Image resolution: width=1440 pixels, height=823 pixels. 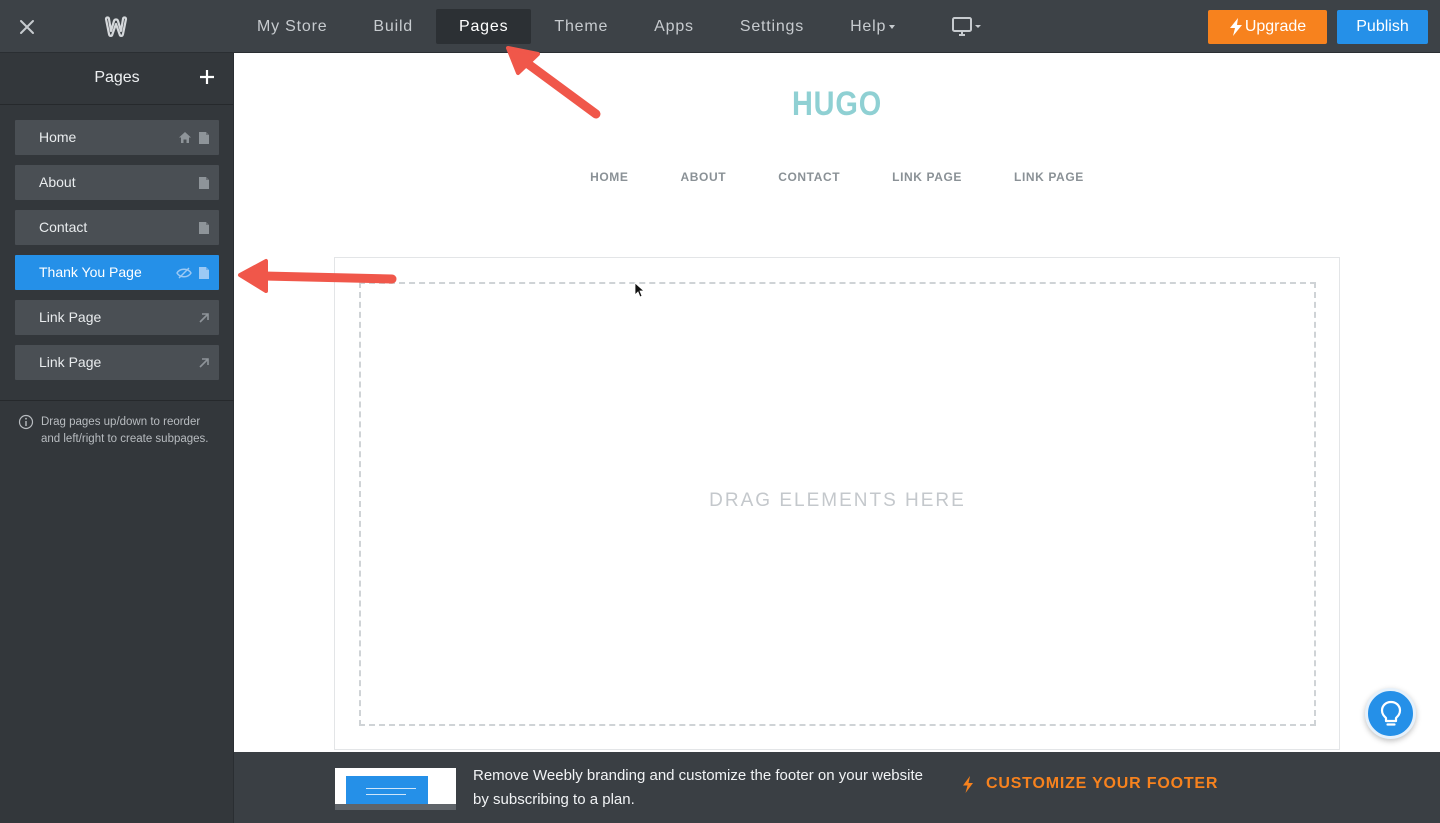 What do you see at coordinates (1275, 26) in the screenshot?
I see `upgrade-label: Upgrade` at bounding box center [1275, 26].